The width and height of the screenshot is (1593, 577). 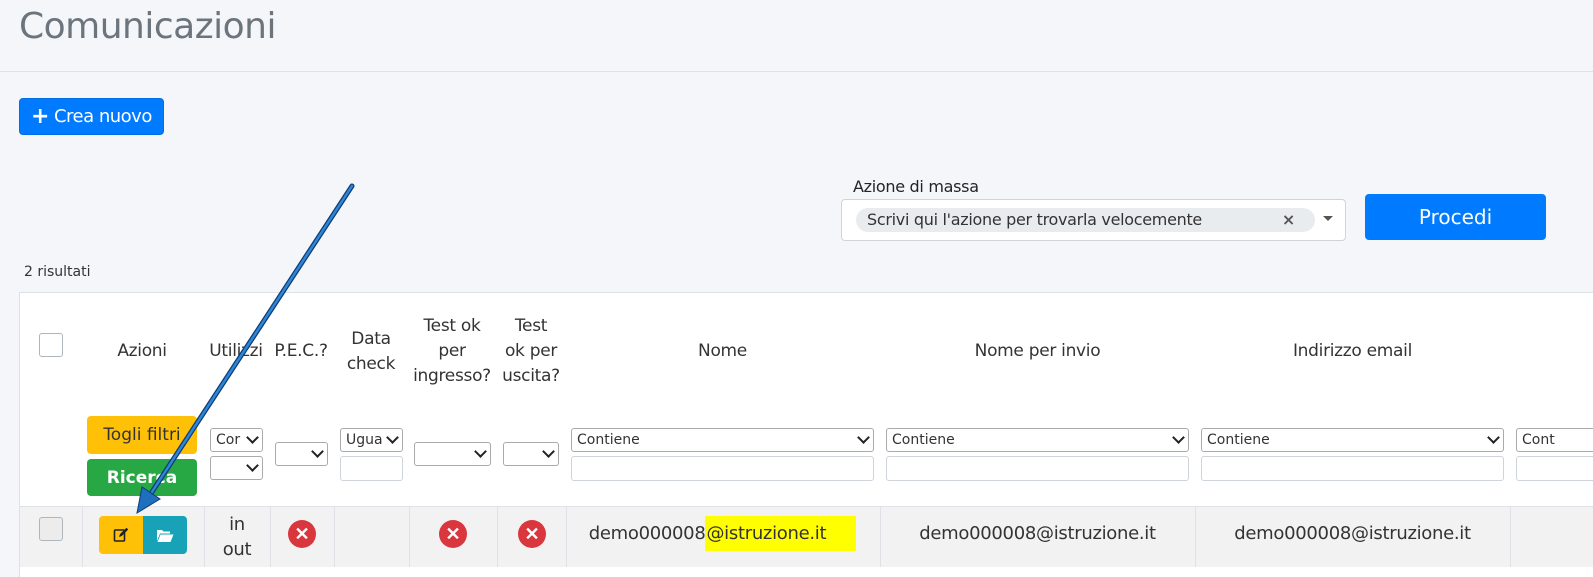 What do you see at coordinates (302, 534) in the screenshot?
I see `pec-status-icon: ✕` at bounding box center [302, 534].